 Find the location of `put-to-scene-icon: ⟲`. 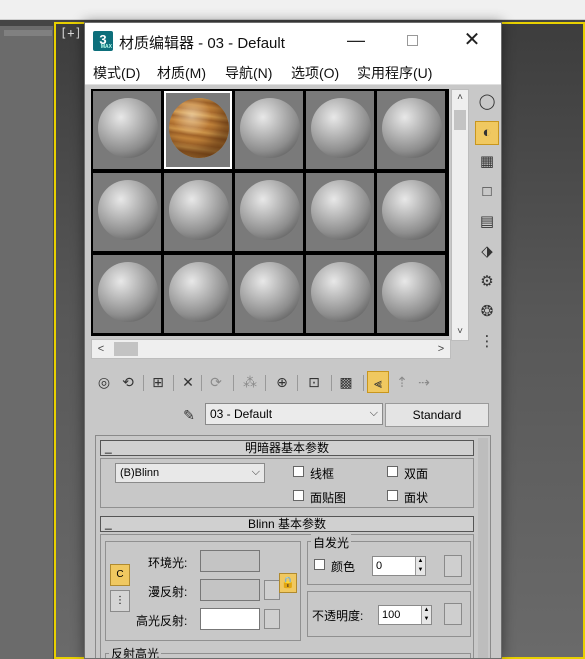

put-to-scene-icon: ⟲ is located at coordinates (128, 382).